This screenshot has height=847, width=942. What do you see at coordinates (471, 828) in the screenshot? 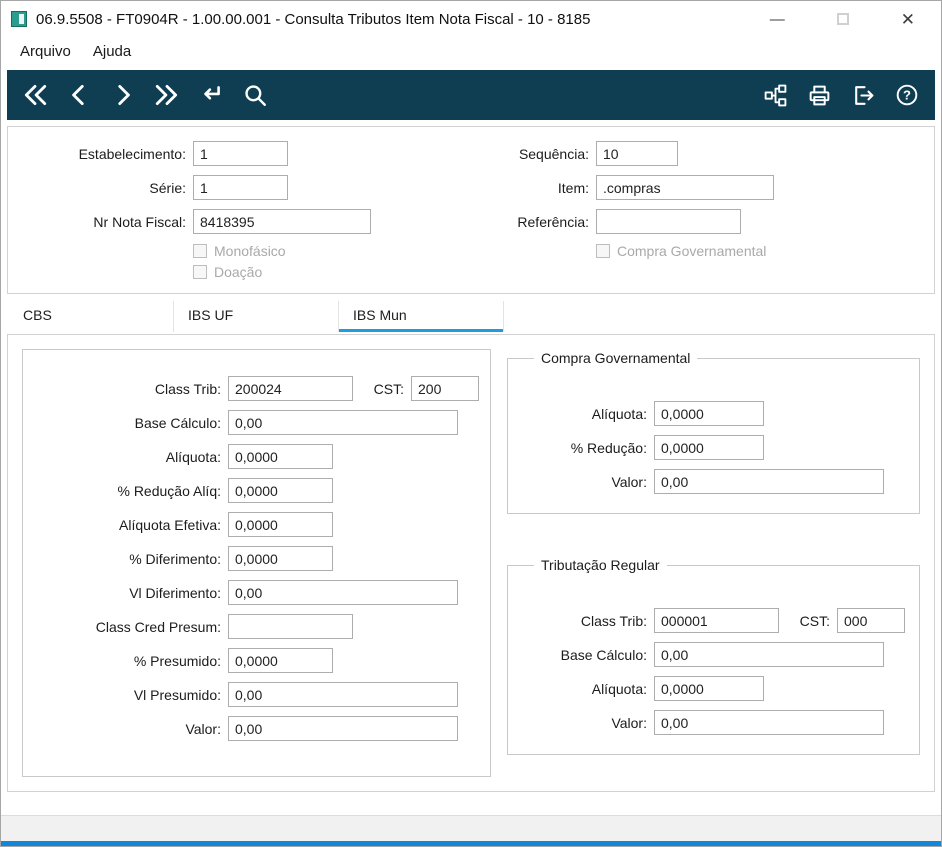
I see `status-bar` at bounding box center [471, 828].